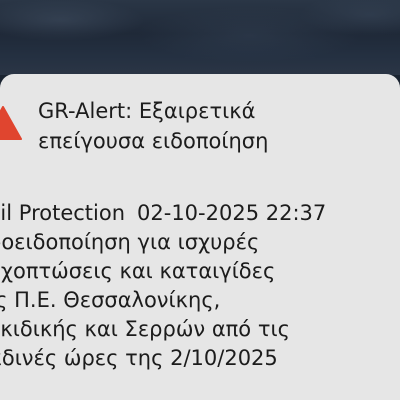  I want to click on alert-meta-line: vil Protection 02-10-2025 22:37, so click(200, 213).